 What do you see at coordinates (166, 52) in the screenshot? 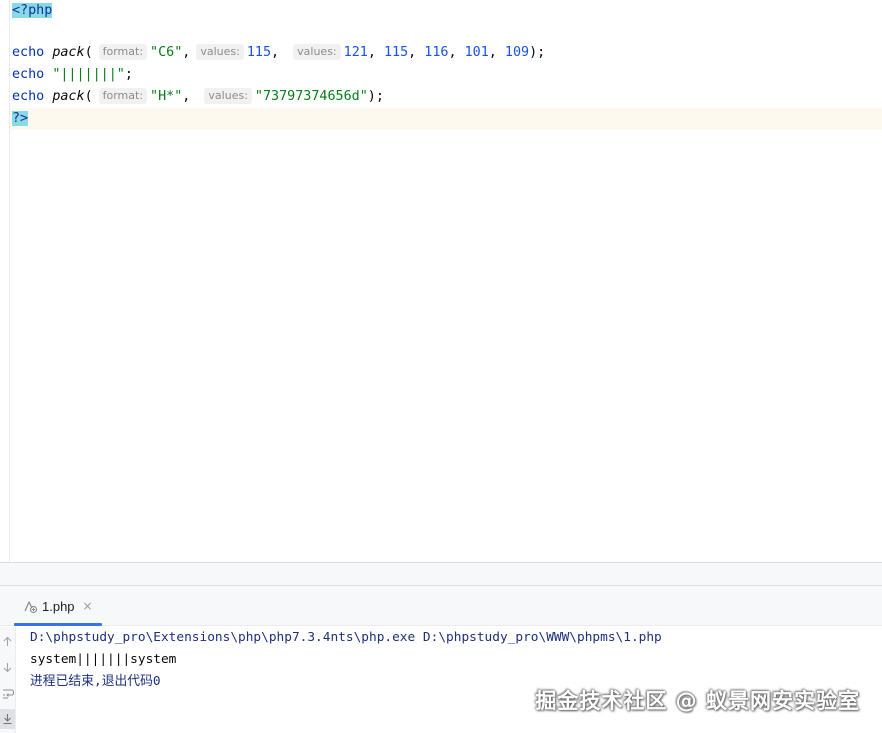
I see `format-argument: "C6"` at bounding box center [166, 52].